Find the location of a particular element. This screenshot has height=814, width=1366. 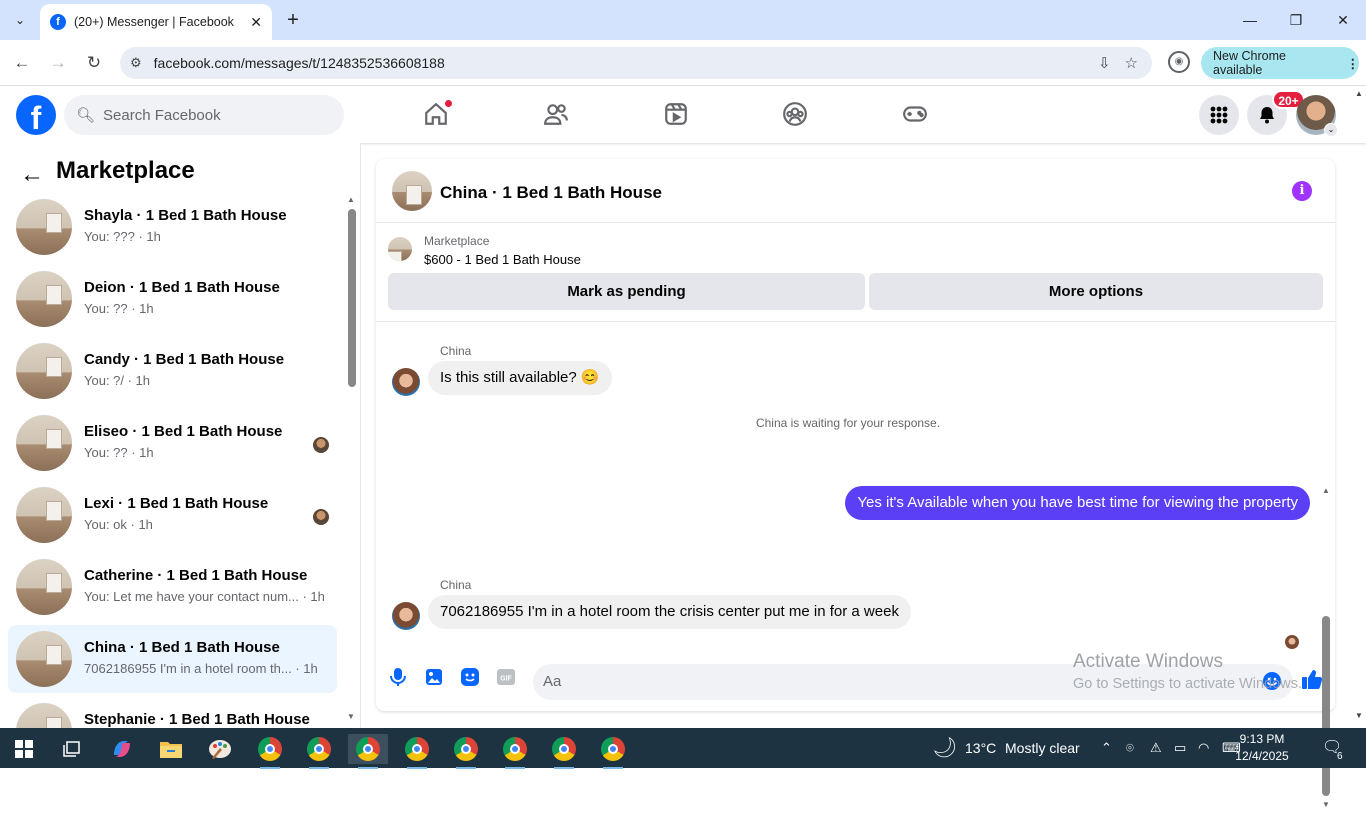

browser-tab-strip: ⌄ f (20+) Messenger | Facebook ✕ + — ❐ ✕ is located at coordinates (683, 20).